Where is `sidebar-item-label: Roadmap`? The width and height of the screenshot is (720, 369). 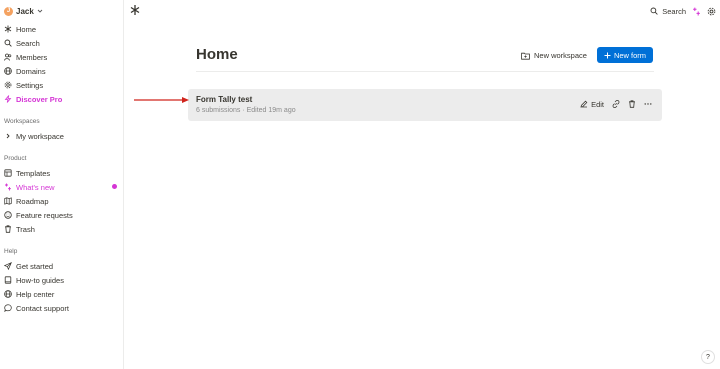
sidebar-item-label: Roadmap is located at coordinates (32, 201).